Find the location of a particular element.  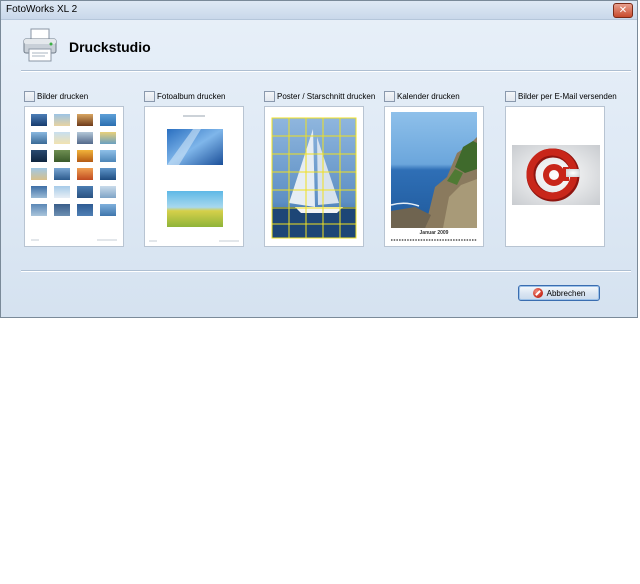

print-calendar-checkbox is located at coordinates (389, 96).